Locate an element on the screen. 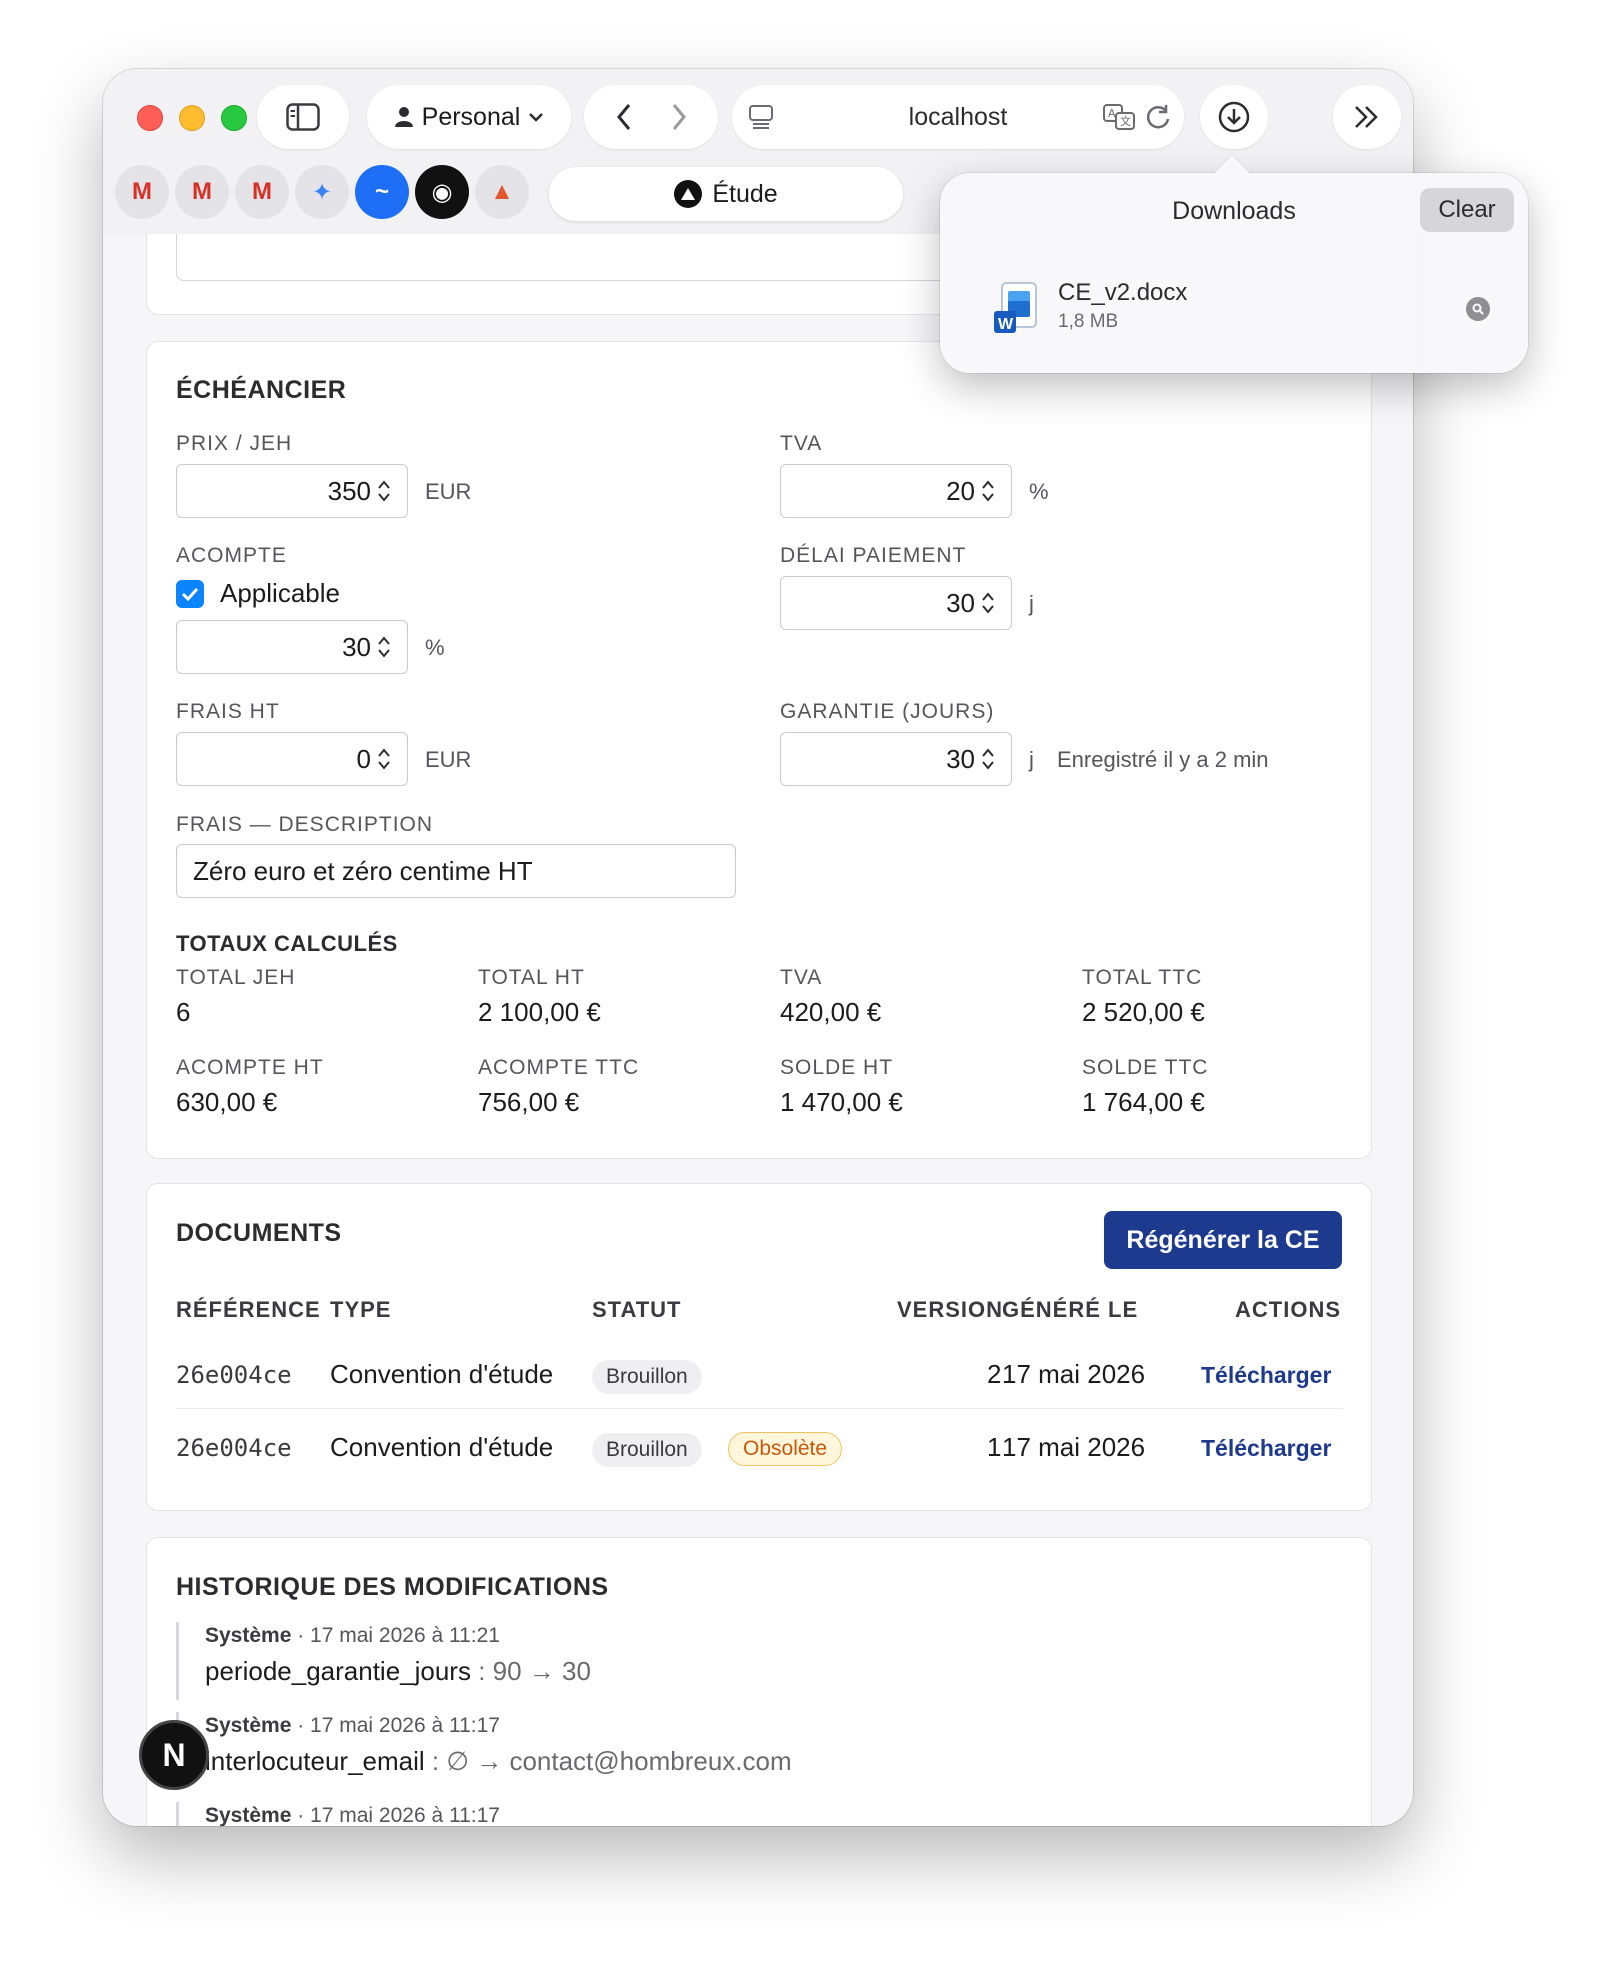 The height and width of the screenshot is (1969, 1600). row-version: 1 is located at coordinates (994, 1447).